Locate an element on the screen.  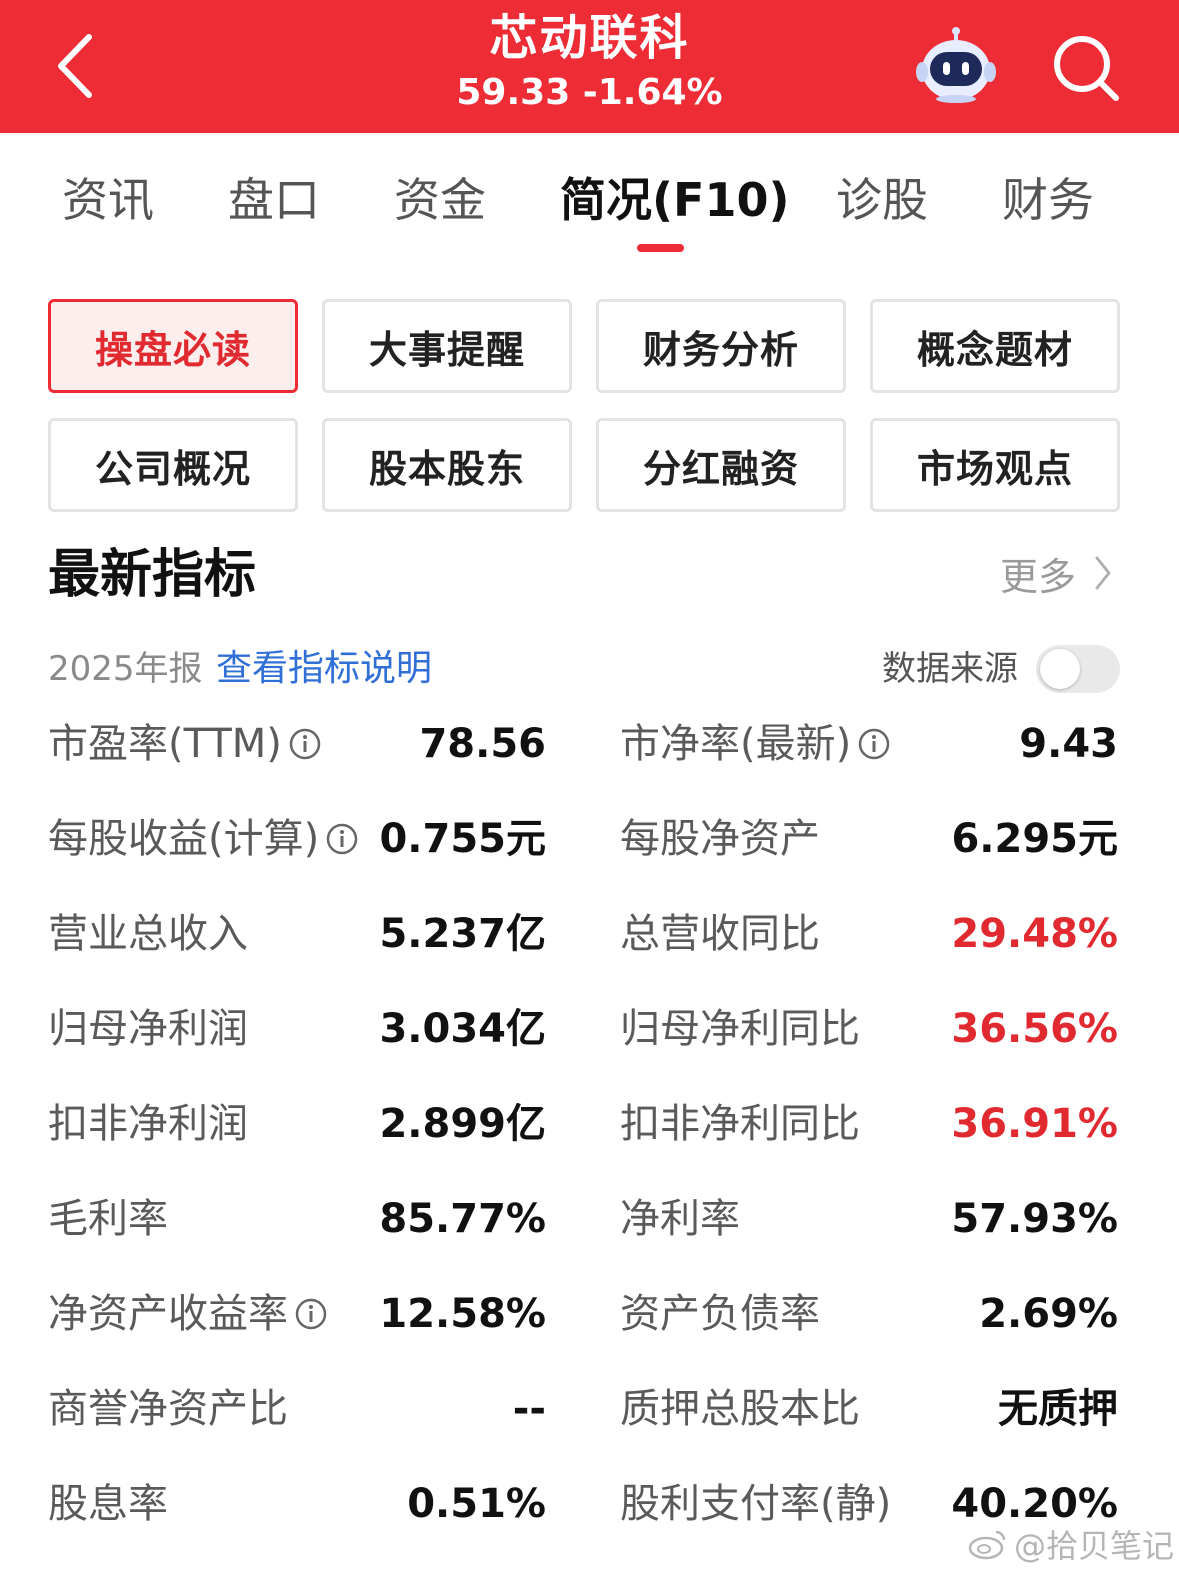
metric-label: 毛利率 is located at coordinates (108, 1219).